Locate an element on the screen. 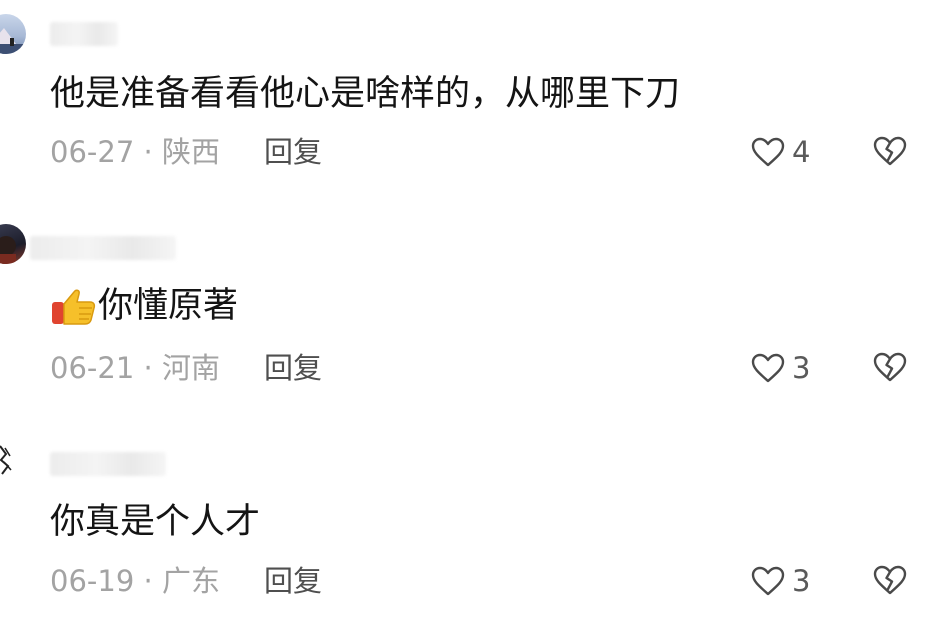 The width and height of the screenshot is (950, 618). comment-text: 你真是个人才 is located at coordinates (155, 522).